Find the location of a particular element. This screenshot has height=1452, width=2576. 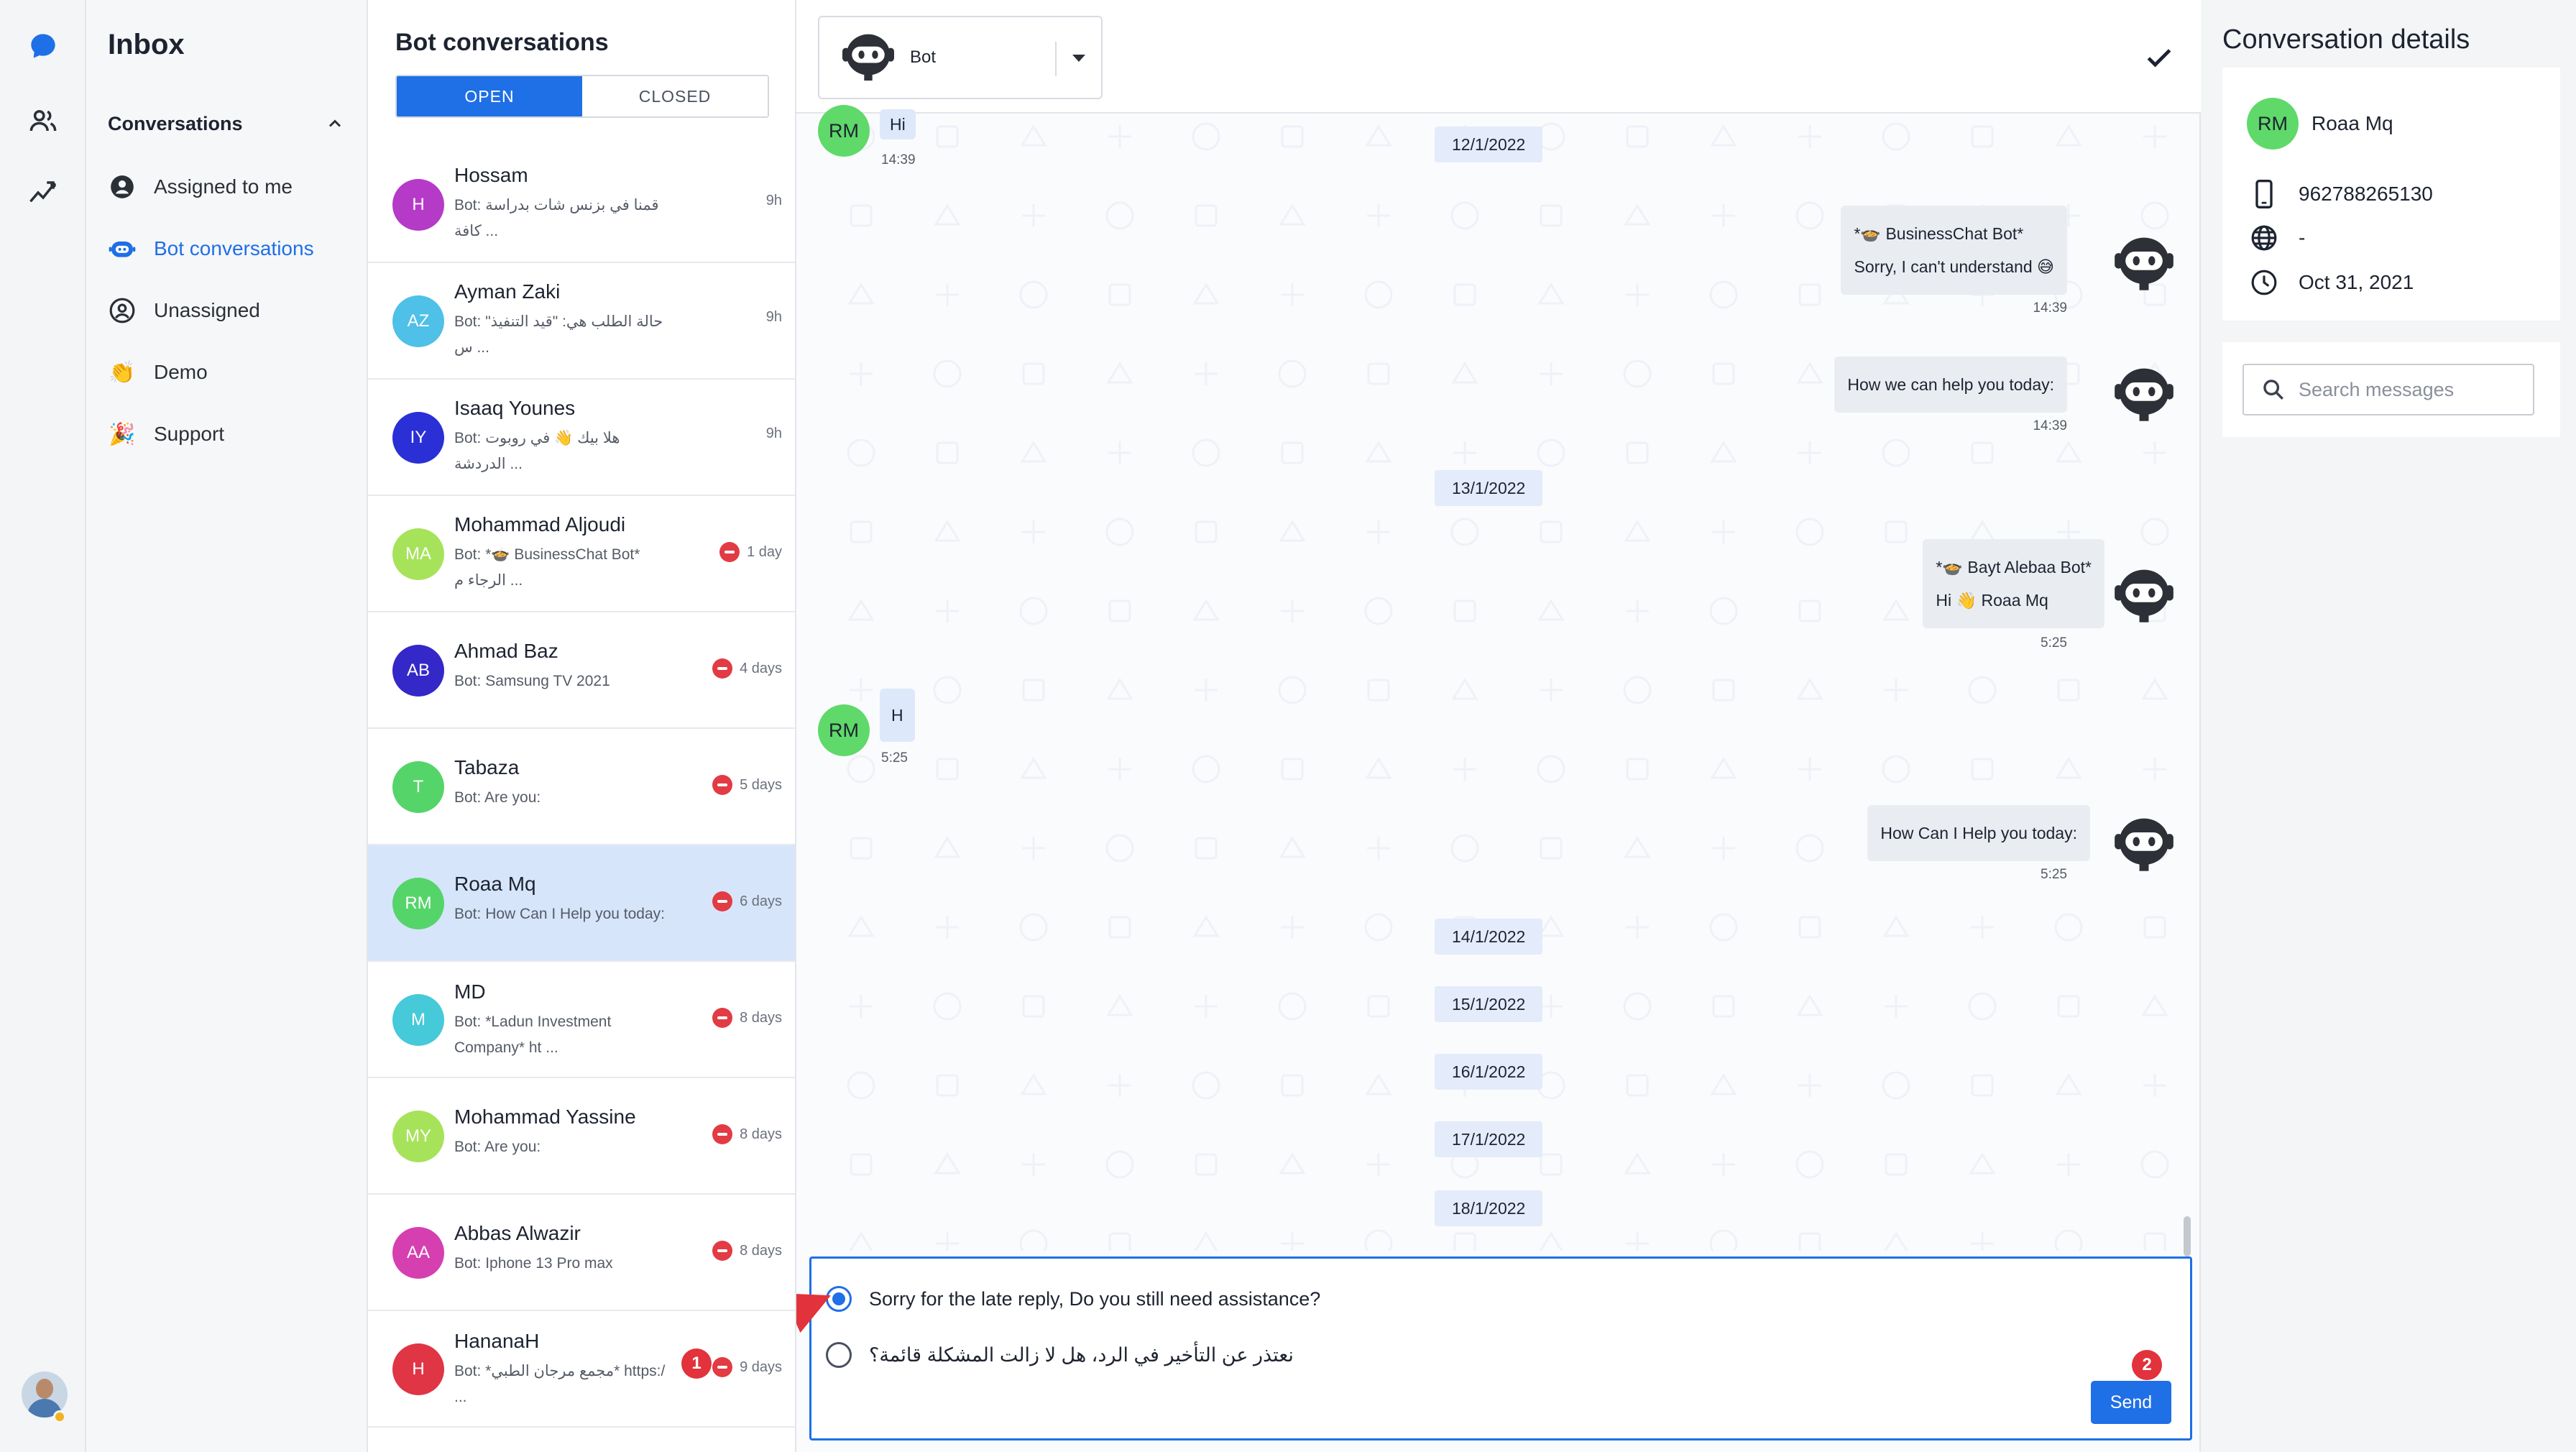

chat-scrollbar is located at coordinates (2187, 1236).